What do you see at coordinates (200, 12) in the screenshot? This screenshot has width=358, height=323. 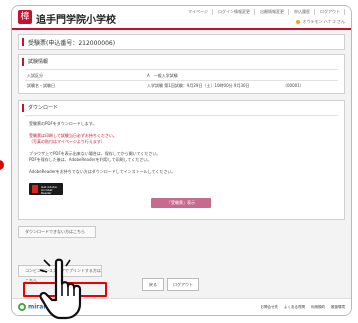 I see `link-mypage: マイページ` at bounding box center [200, 12].